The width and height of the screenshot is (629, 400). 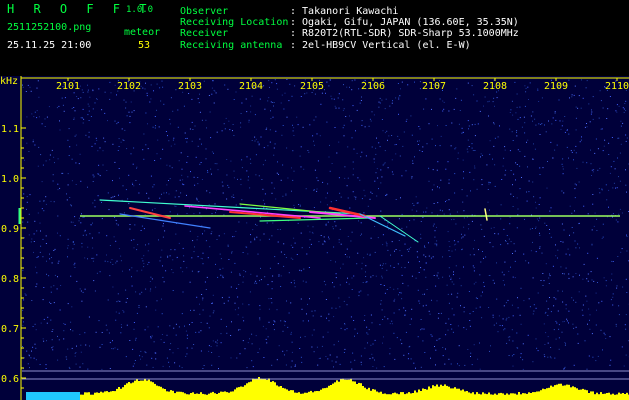 I want to click on receiver-value: : R820T2(RTL-SDR) SDR-Sharp 53.1000MHz, so click(x=404, y=33).